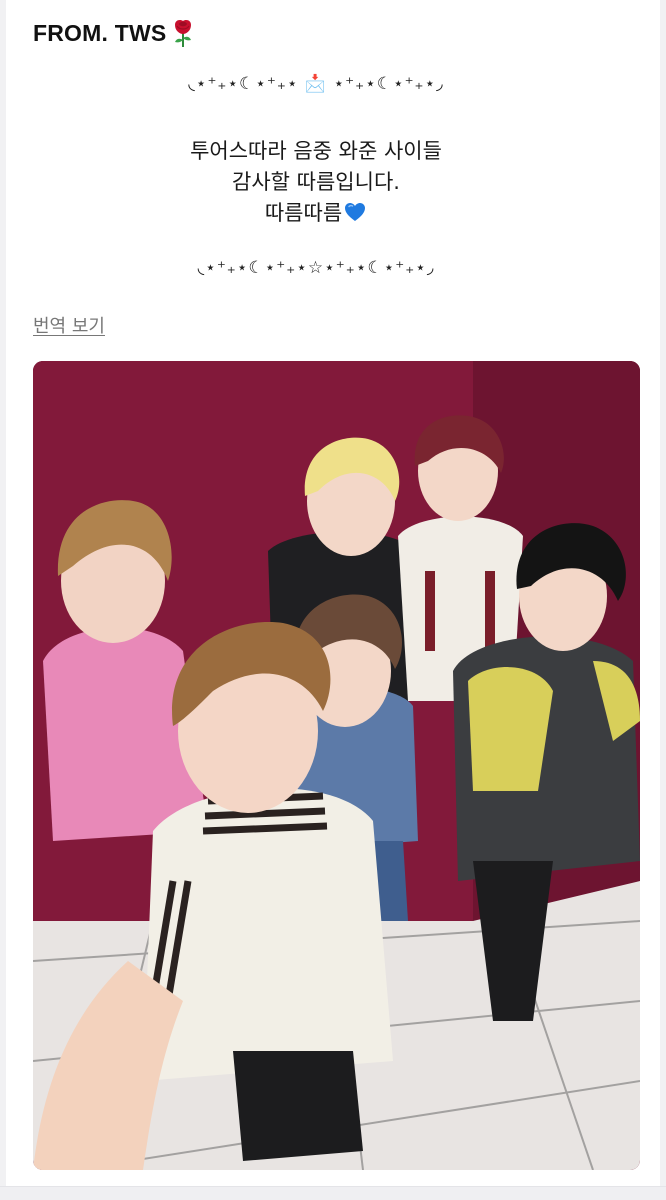 The image size is (666, 1200). I want to click on bottom-edge, so click(333, 1193).